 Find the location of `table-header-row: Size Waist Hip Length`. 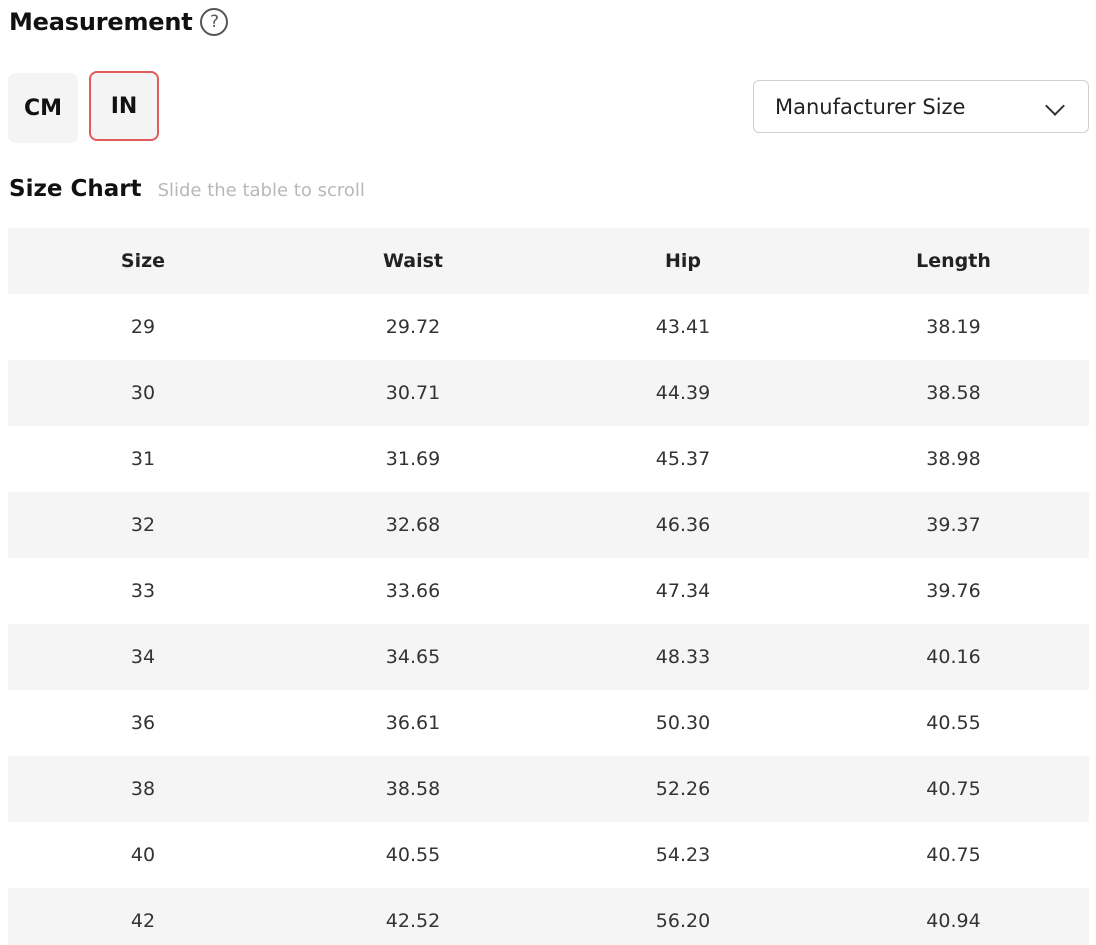

table-header-row: Size Waist Hip Length is located at coordinates (548, 261).